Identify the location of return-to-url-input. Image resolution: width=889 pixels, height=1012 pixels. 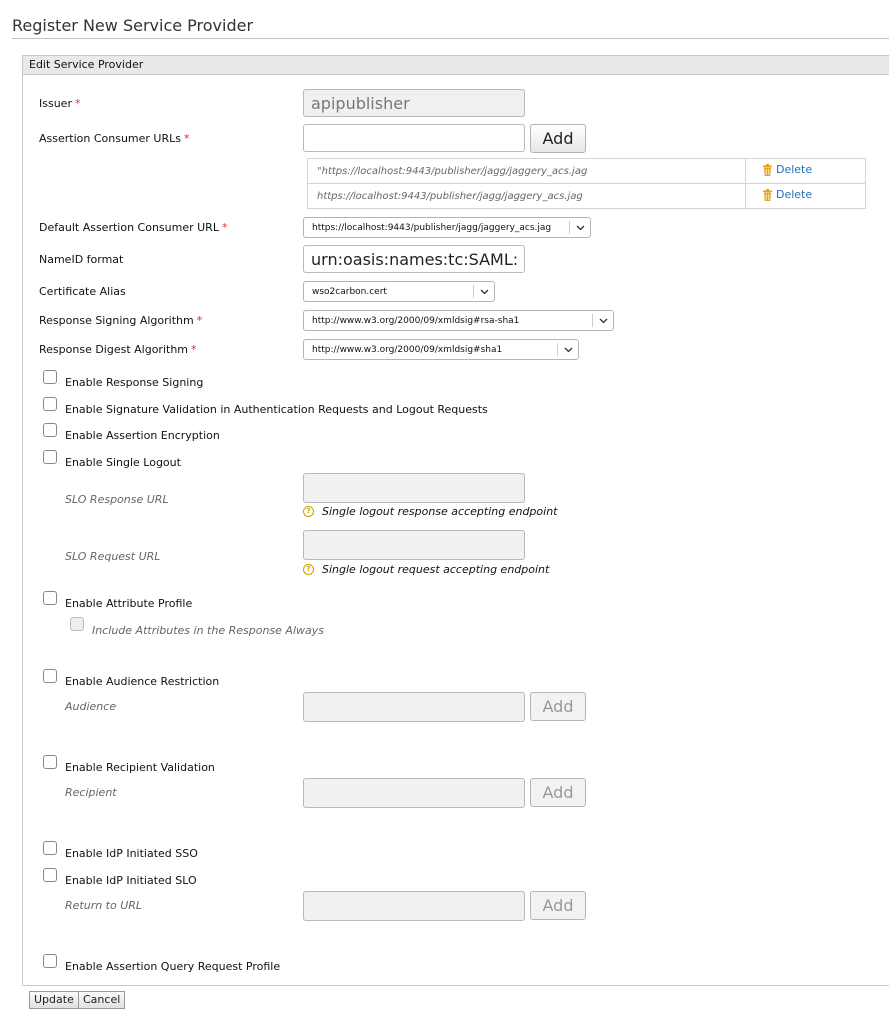
(414, 906).